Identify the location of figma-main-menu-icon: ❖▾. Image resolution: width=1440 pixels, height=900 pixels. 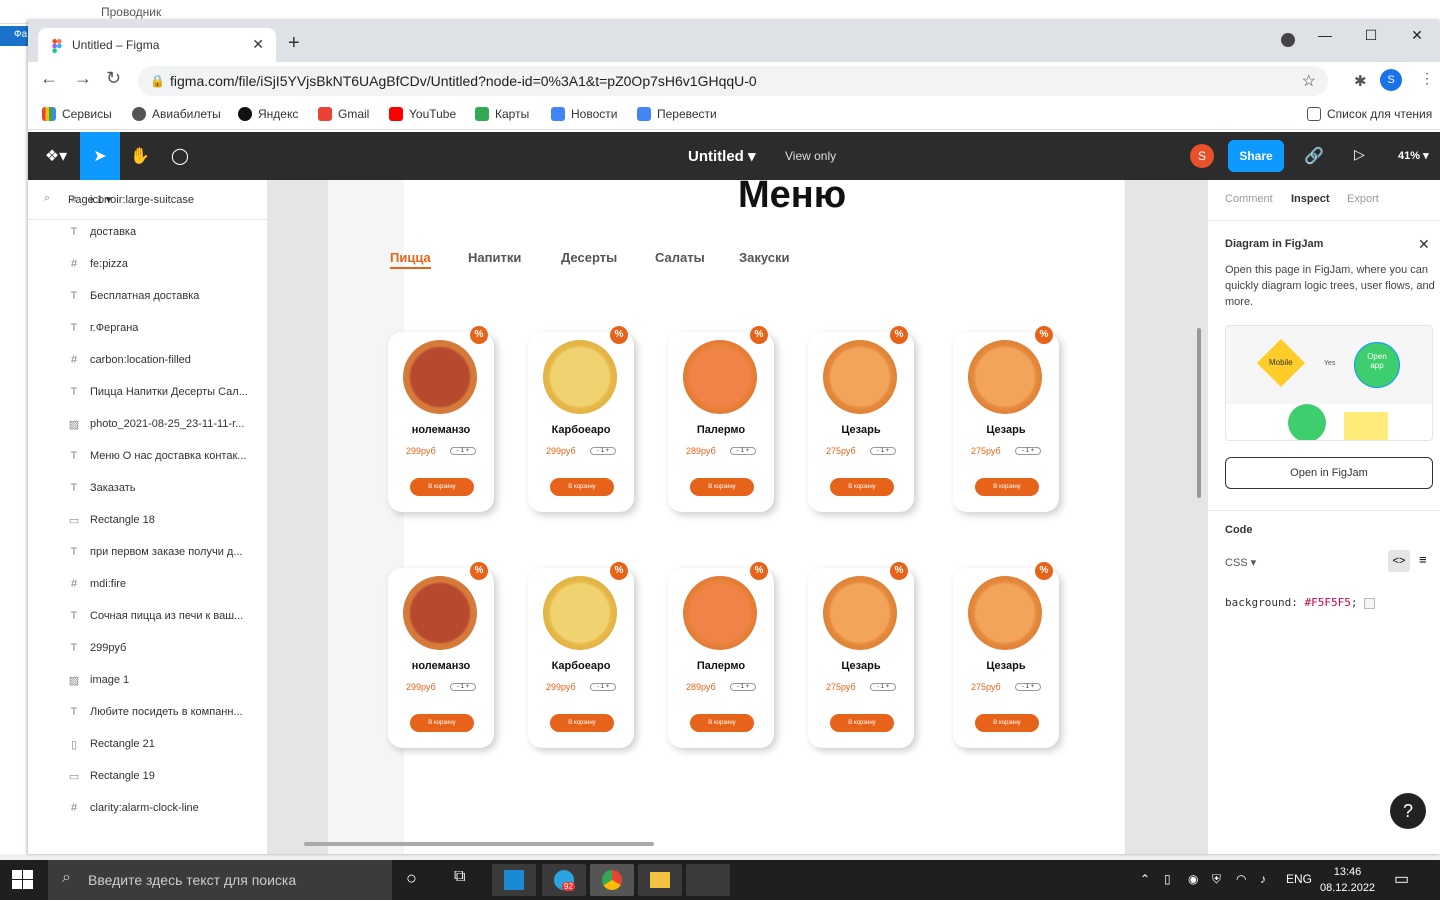
(56, 156).